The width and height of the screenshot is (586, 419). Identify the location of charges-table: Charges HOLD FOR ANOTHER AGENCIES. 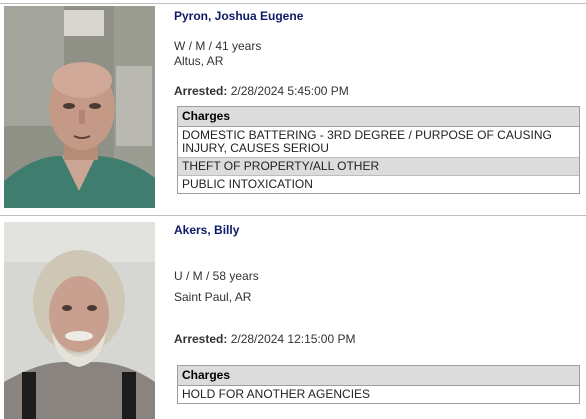
(378, 384).